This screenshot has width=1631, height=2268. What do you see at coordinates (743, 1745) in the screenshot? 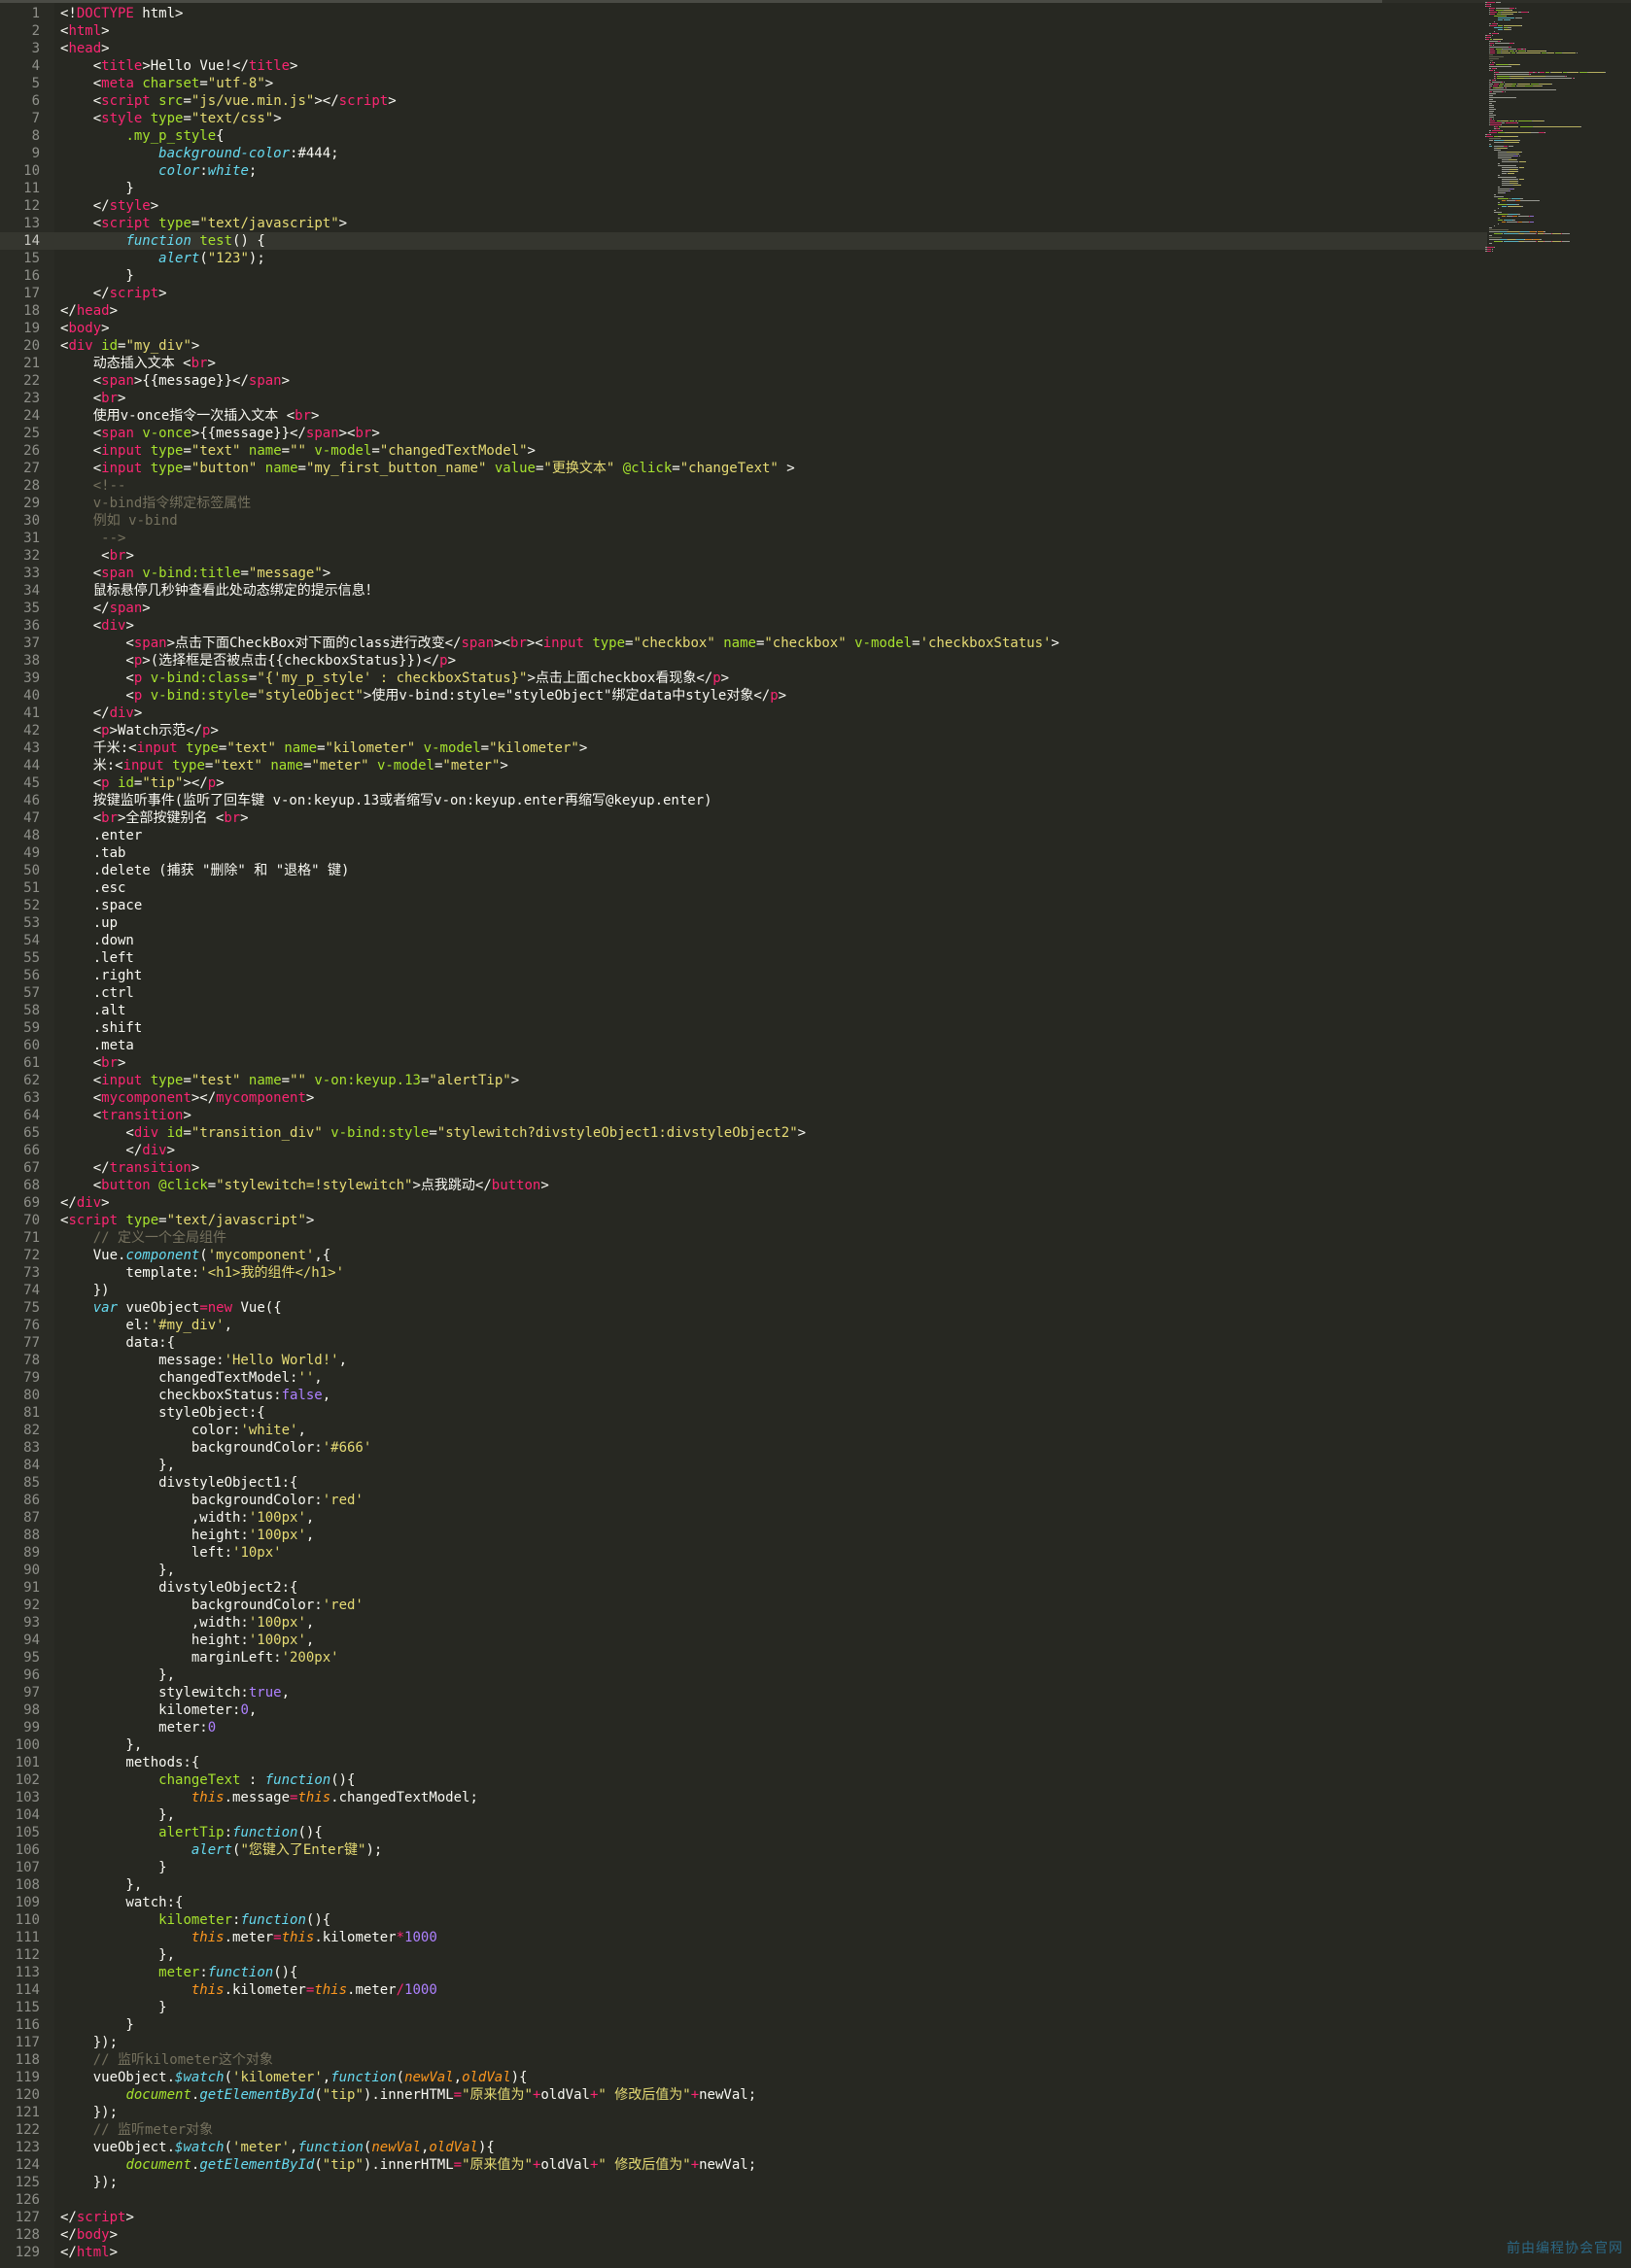
I see `code-line: 100 },` at bounding box center [743, 1745].